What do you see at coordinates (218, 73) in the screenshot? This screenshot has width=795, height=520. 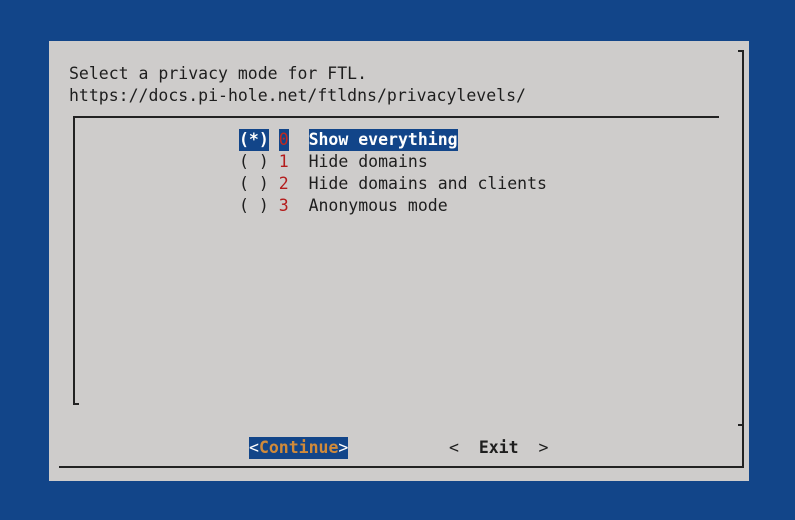 I see `dialog-prompt: Select a privacy mode for FTL.` at bounding box center [218, 73].